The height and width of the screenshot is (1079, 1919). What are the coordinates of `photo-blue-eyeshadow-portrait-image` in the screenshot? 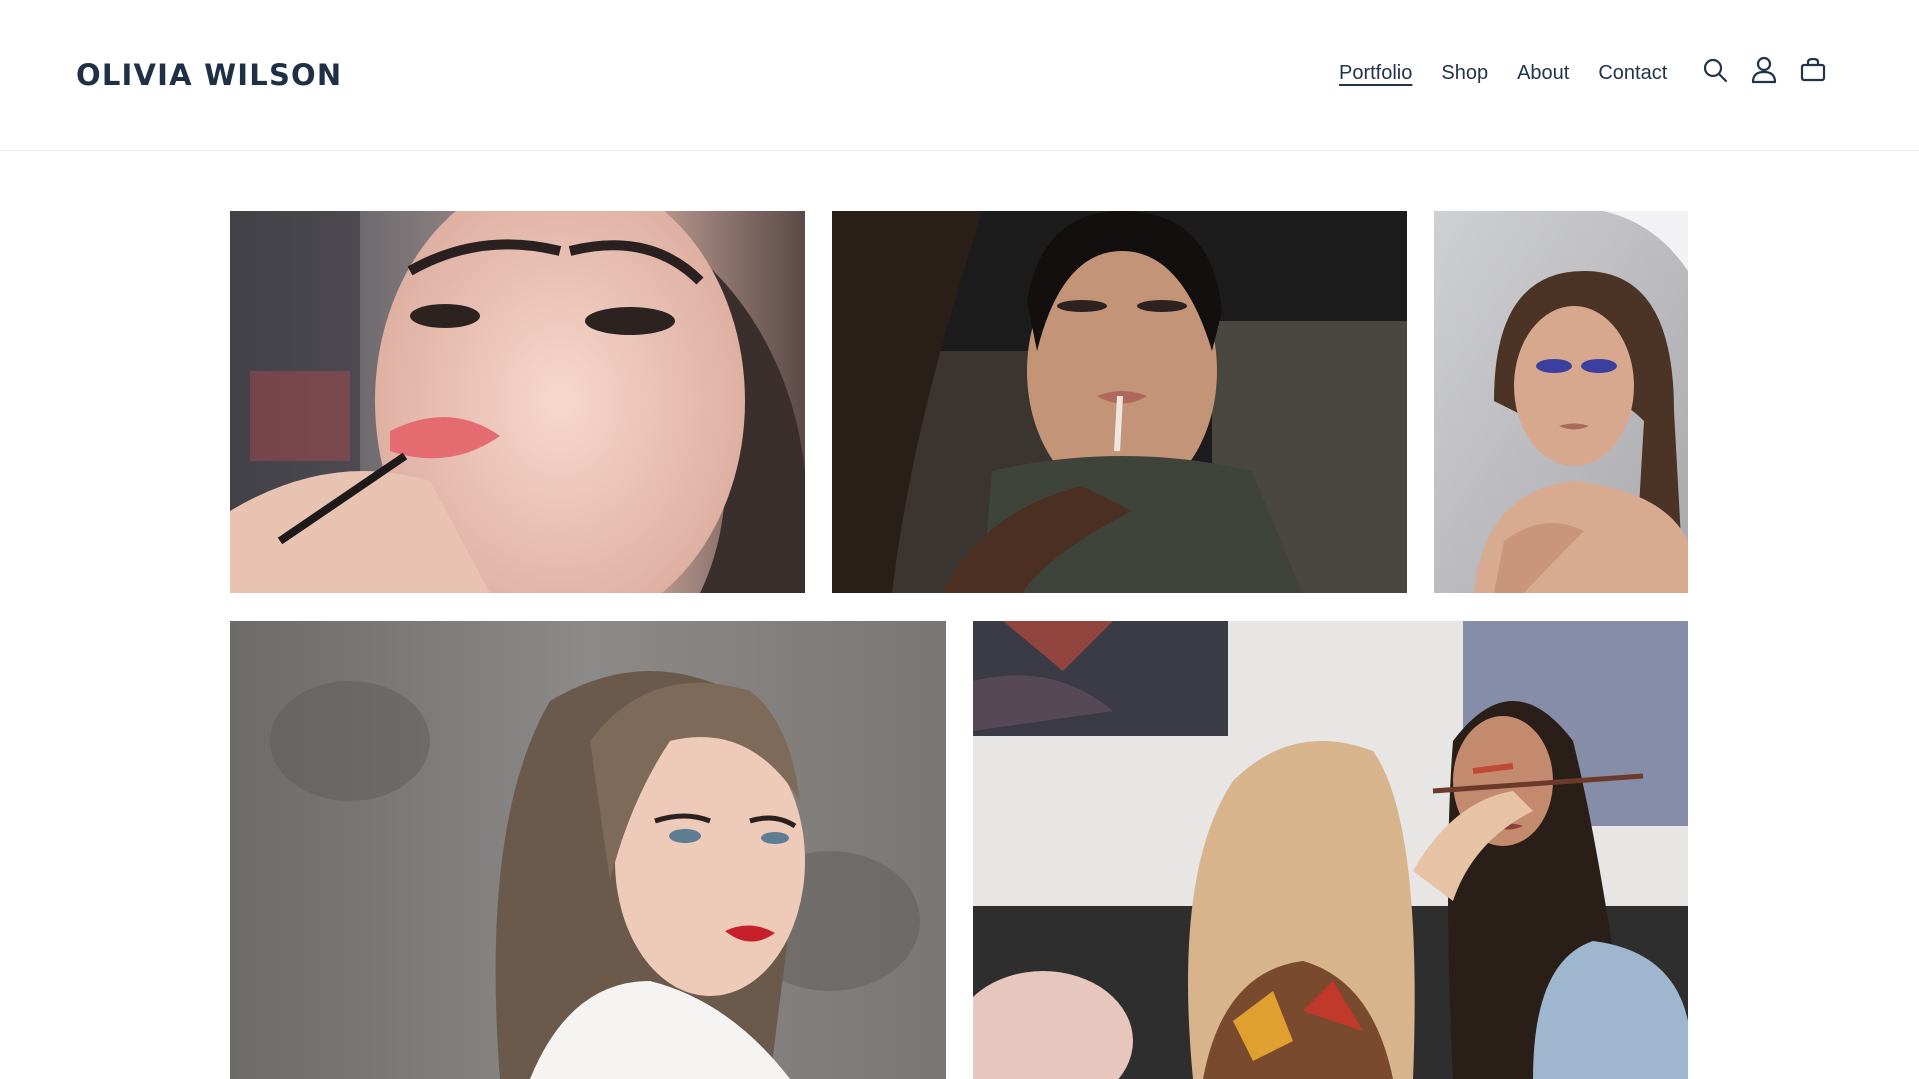 It's located at (1561, 402).